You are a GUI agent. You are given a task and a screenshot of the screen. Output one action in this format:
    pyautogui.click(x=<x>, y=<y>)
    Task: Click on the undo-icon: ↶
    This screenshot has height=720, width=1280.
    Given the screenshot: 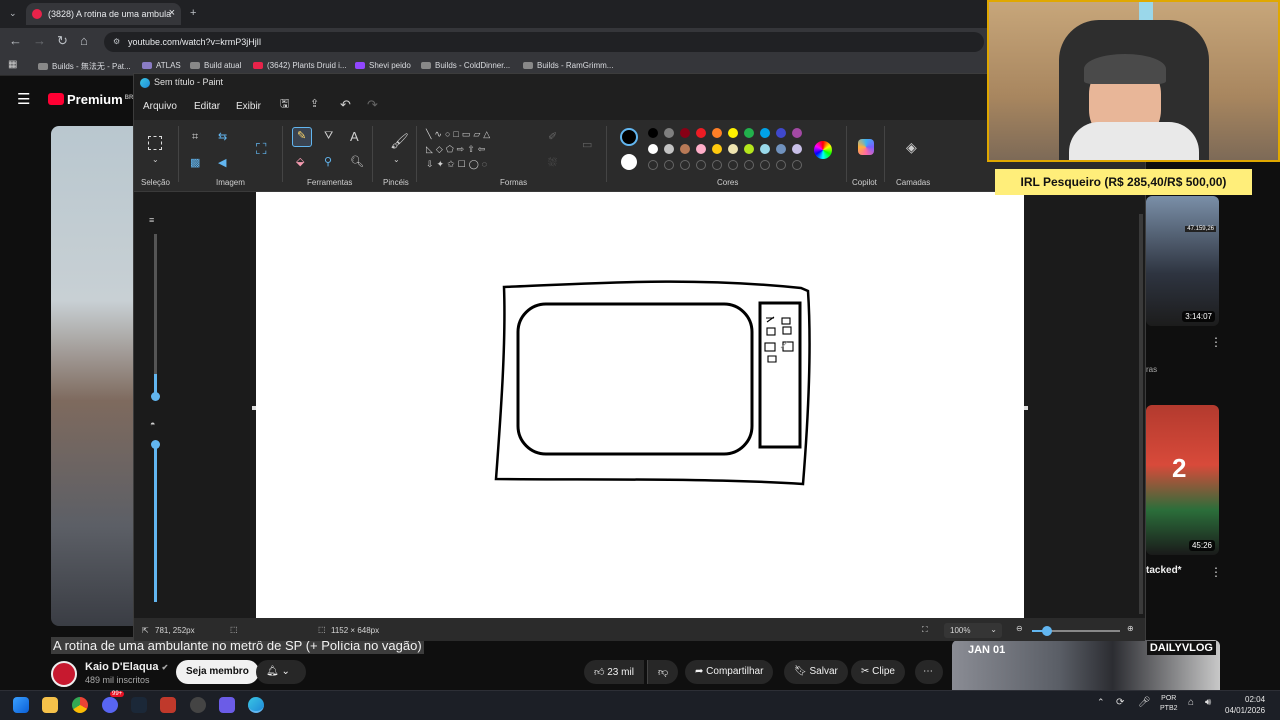 What is the action you would take?
    pyautogui.click(x=345, y=104)
    